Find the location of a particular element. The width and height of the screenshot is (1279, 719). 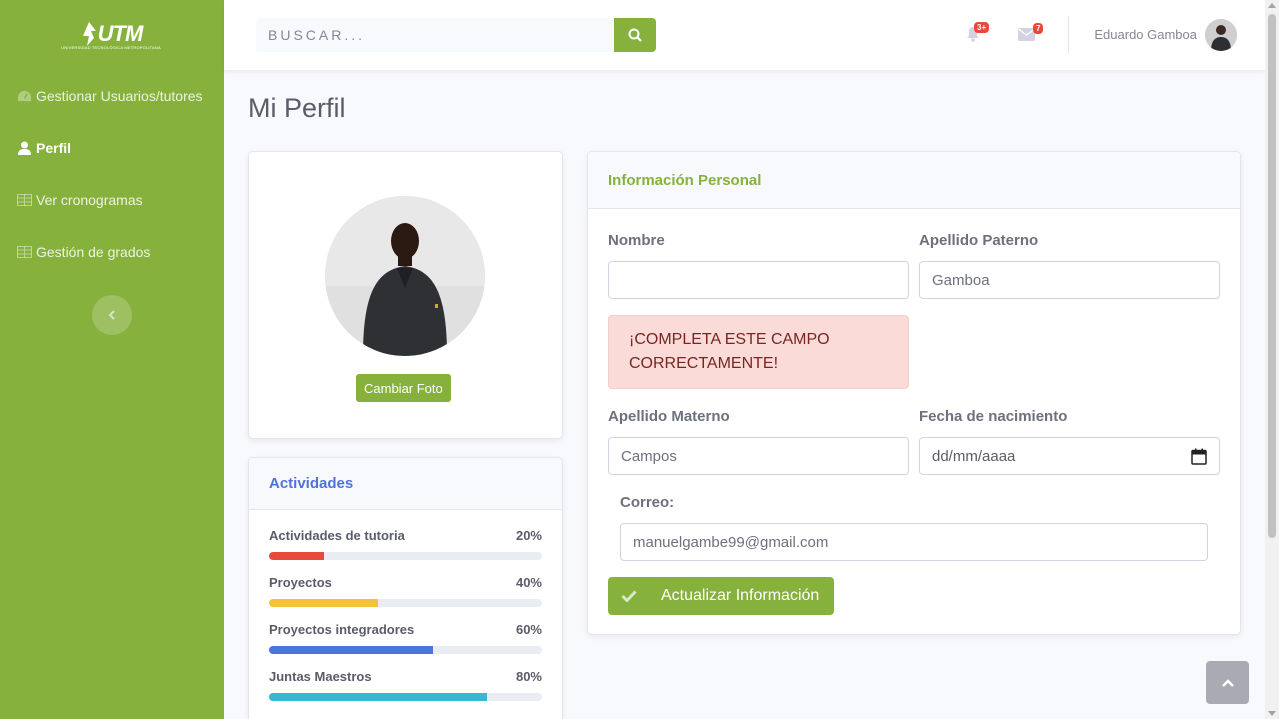

nombre-label: Nombre is located at coordinates (636, 240).